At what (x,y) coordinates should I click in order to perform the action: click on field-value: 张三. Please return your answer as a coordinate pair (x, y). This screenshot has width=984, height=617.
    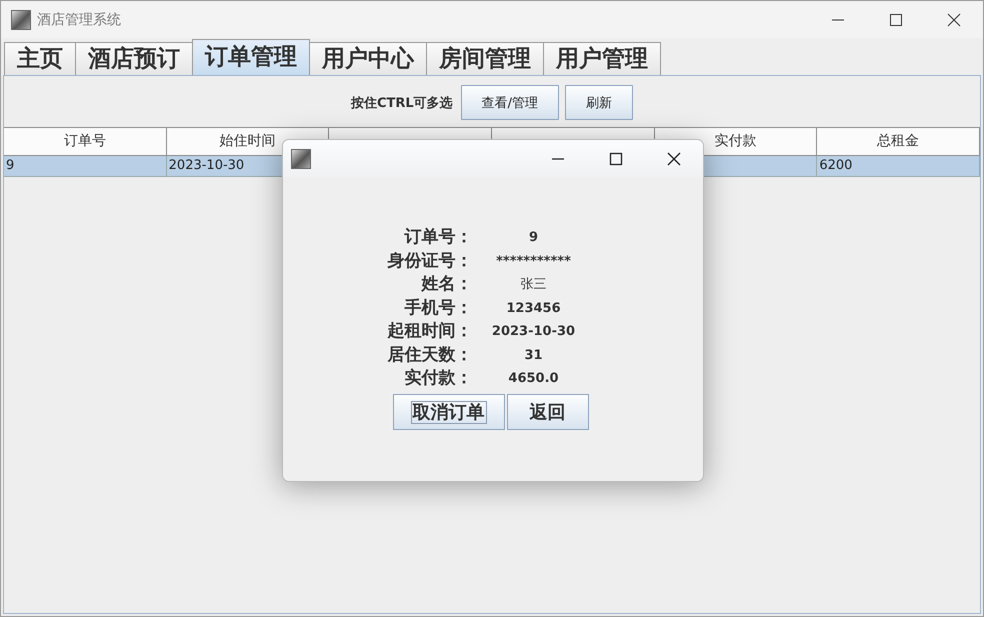
    Looking at the image, I should click on (534, 285).